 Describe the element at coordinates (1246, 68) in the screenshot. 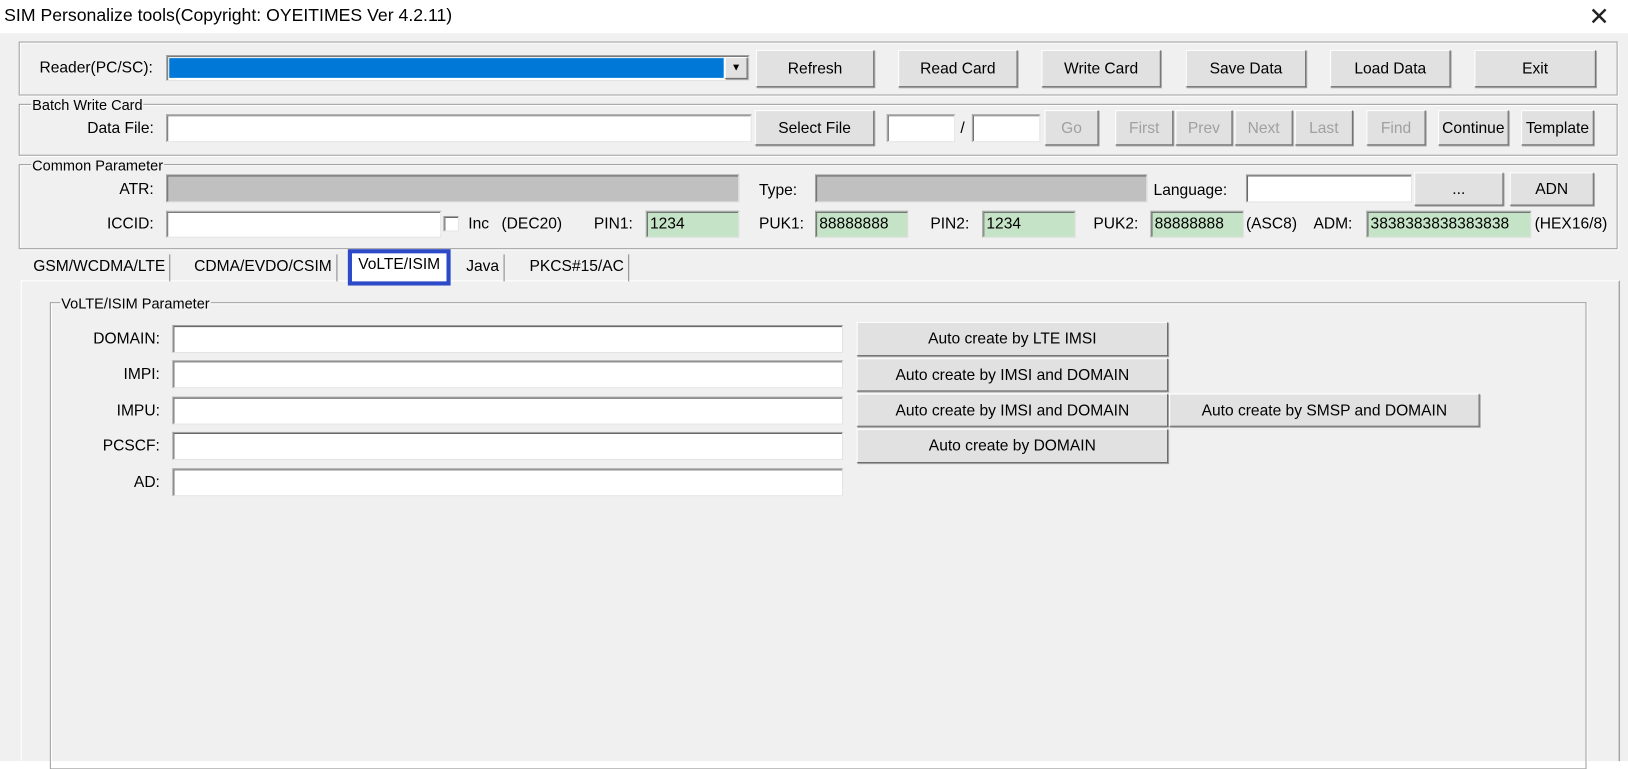

I see `save-data-button: Save Data` at that location.